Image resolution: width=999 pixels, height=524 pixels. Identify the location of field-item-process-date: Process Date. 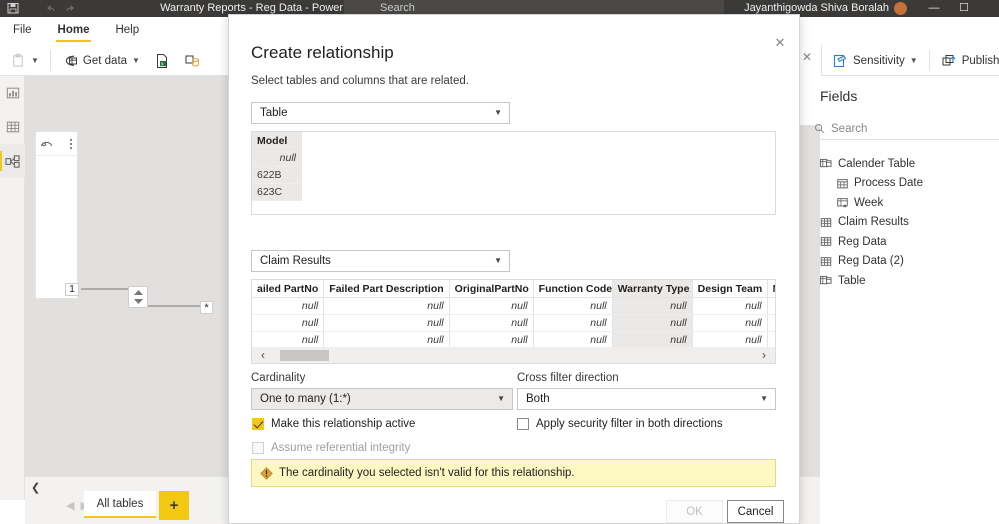
(909, 184).